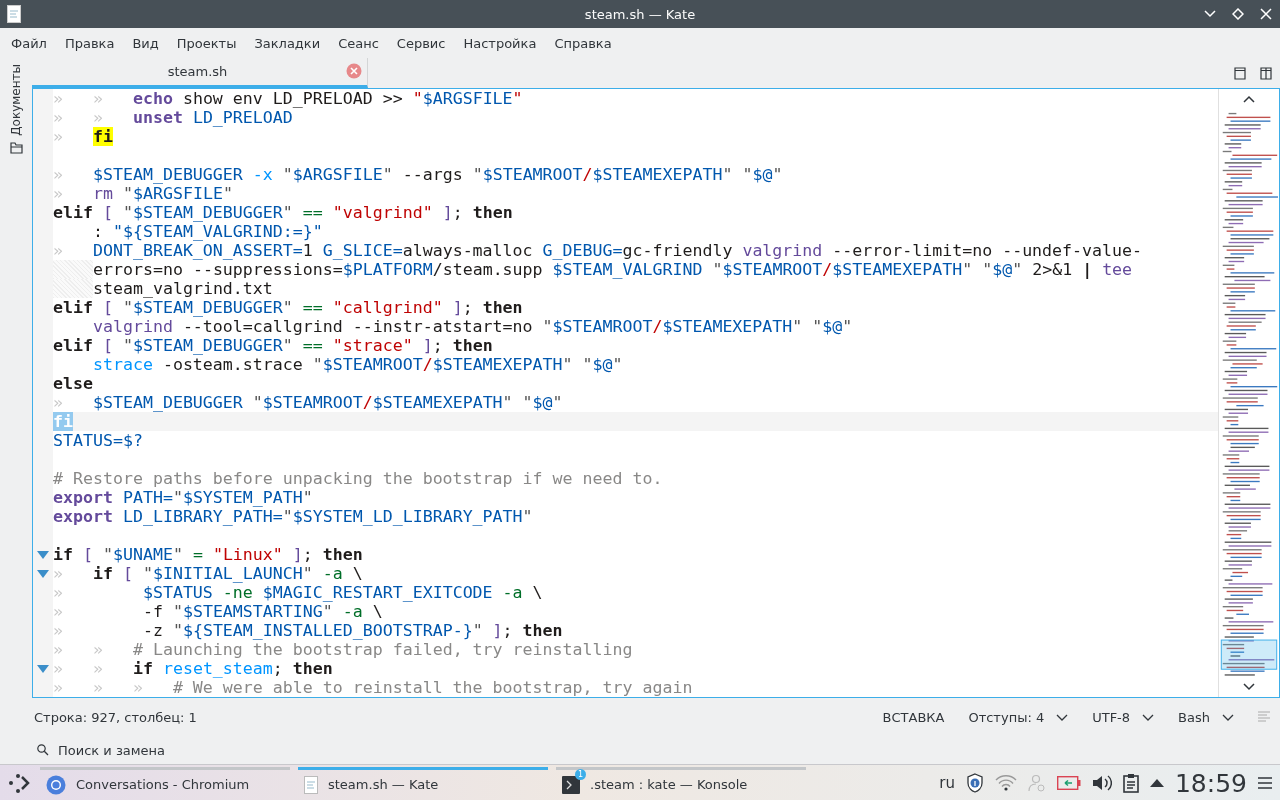 The height and width of the screenshot is (800, 1280). Describe the element at coordinates (1238, 14) in the screenshot. I see `maximize-icon` at that location.